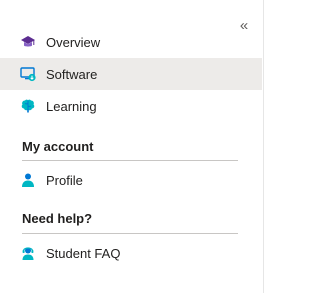 This screenshot has height=293, width=320. I want to click on graduation-cap-icon, so click(28, 42).